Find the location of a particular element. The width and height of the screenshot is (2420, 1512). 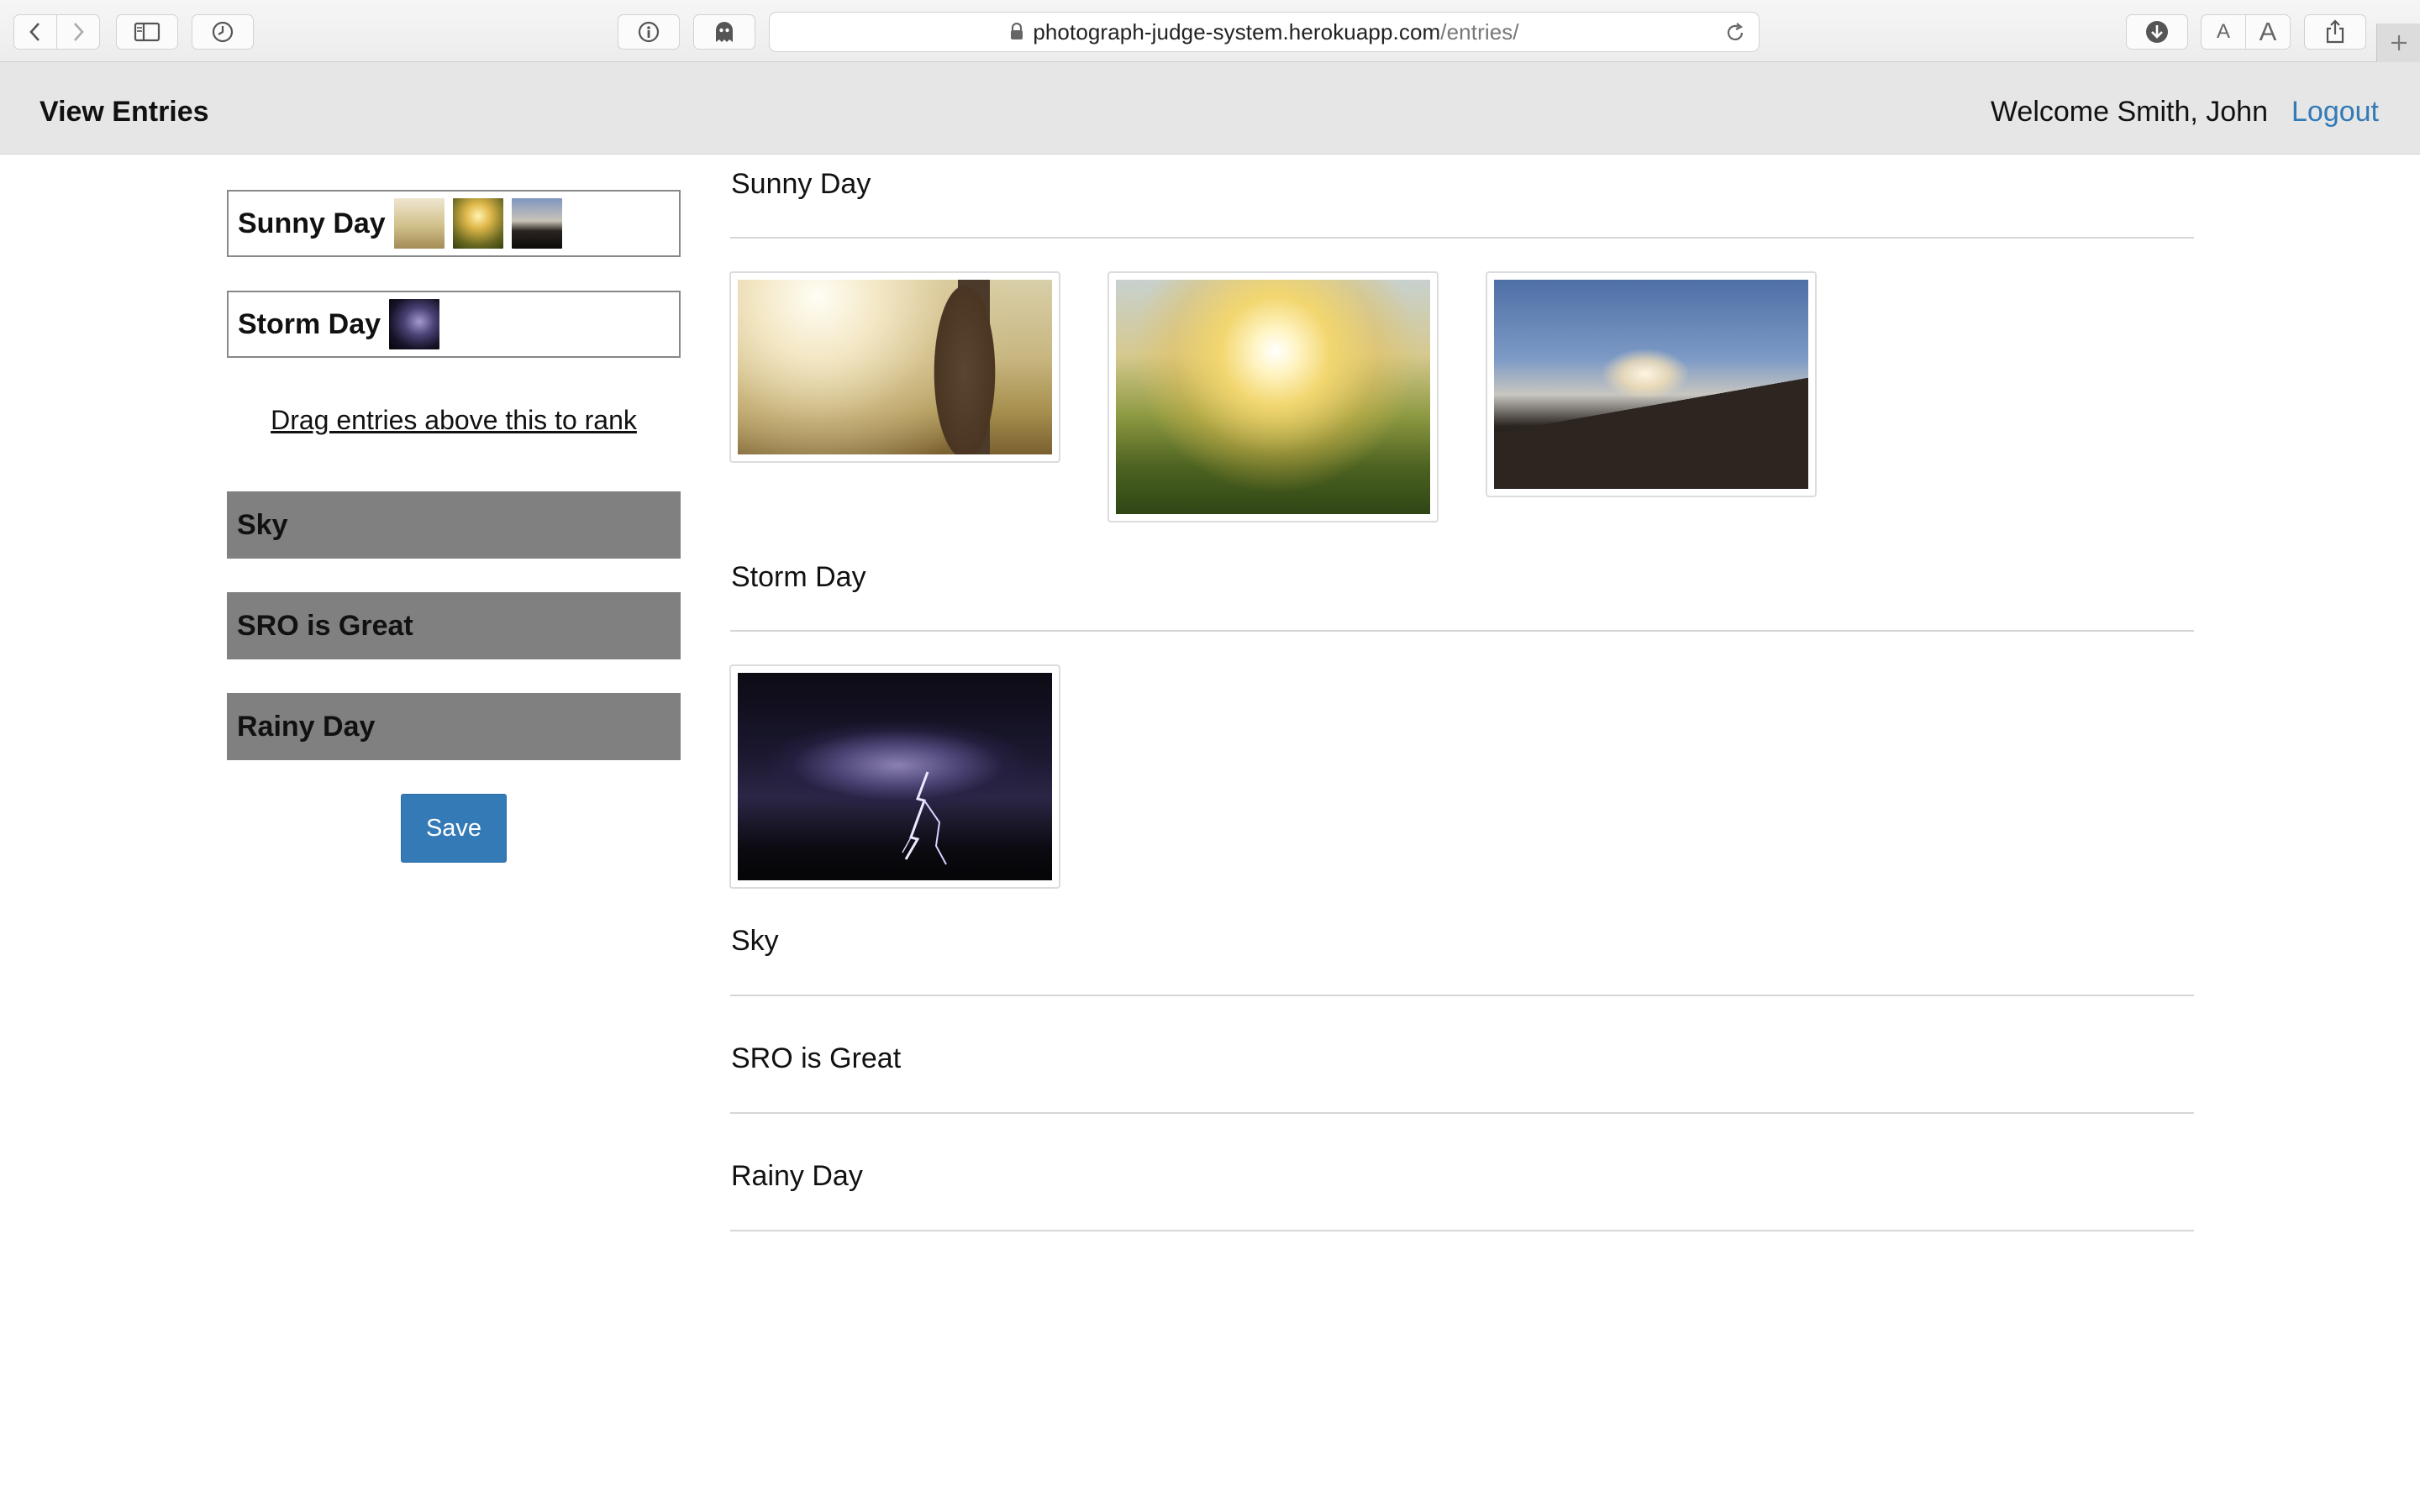

entry-title-sro-is-great: SRO is Great is located at coordinates (816, 1058).